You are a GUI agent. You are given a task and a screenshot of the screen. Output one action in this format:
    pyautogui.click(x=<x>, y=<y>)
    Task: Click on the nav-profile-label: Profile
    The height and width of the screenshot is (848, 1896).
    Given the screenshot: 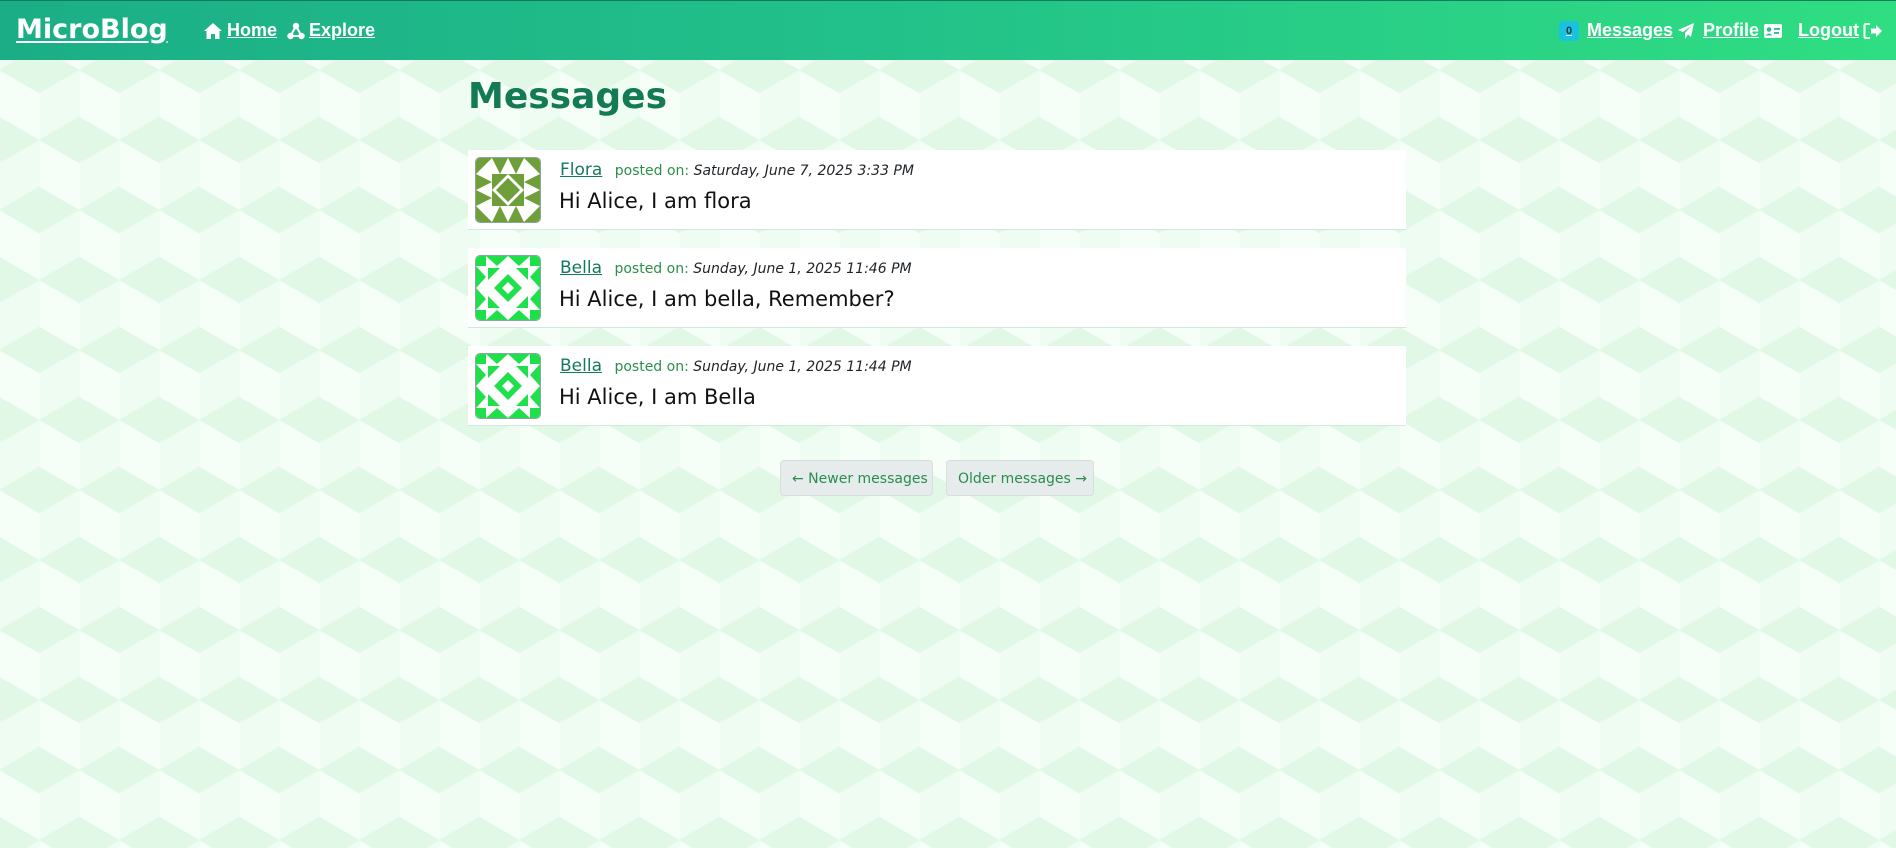 What is the action you would take?
    pyautogui.click(x=1731, y=30)
    